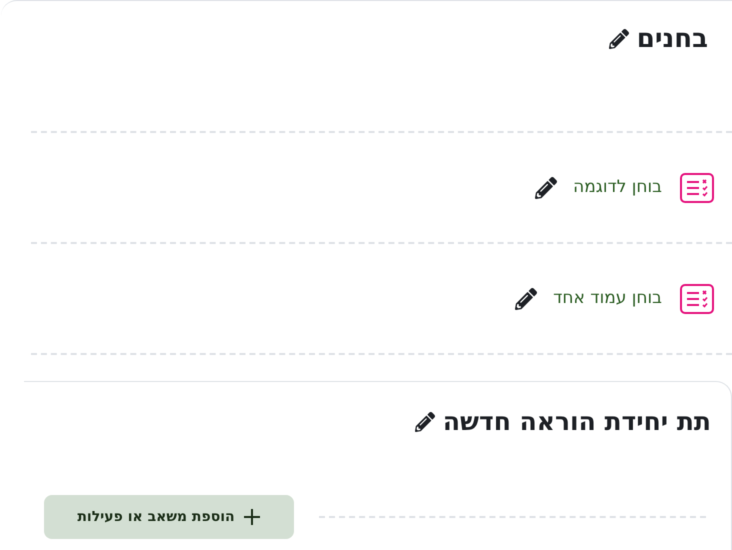 The width and height of the screenshot is (732, 550). What do you see at coordinates (672, 39) in the screenshot?
I see `section-title: בחנים` at bounding box center [672, 39].